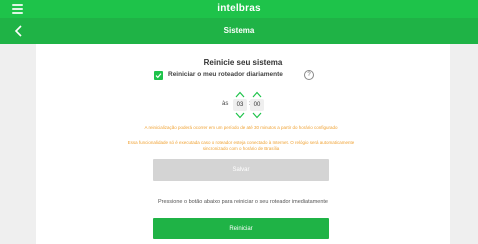 The image size is (478, 244). What do you see at coordinates (257, 105) in the screenshot?
I see `minute-field: 00` at bounding box center [257, 105].